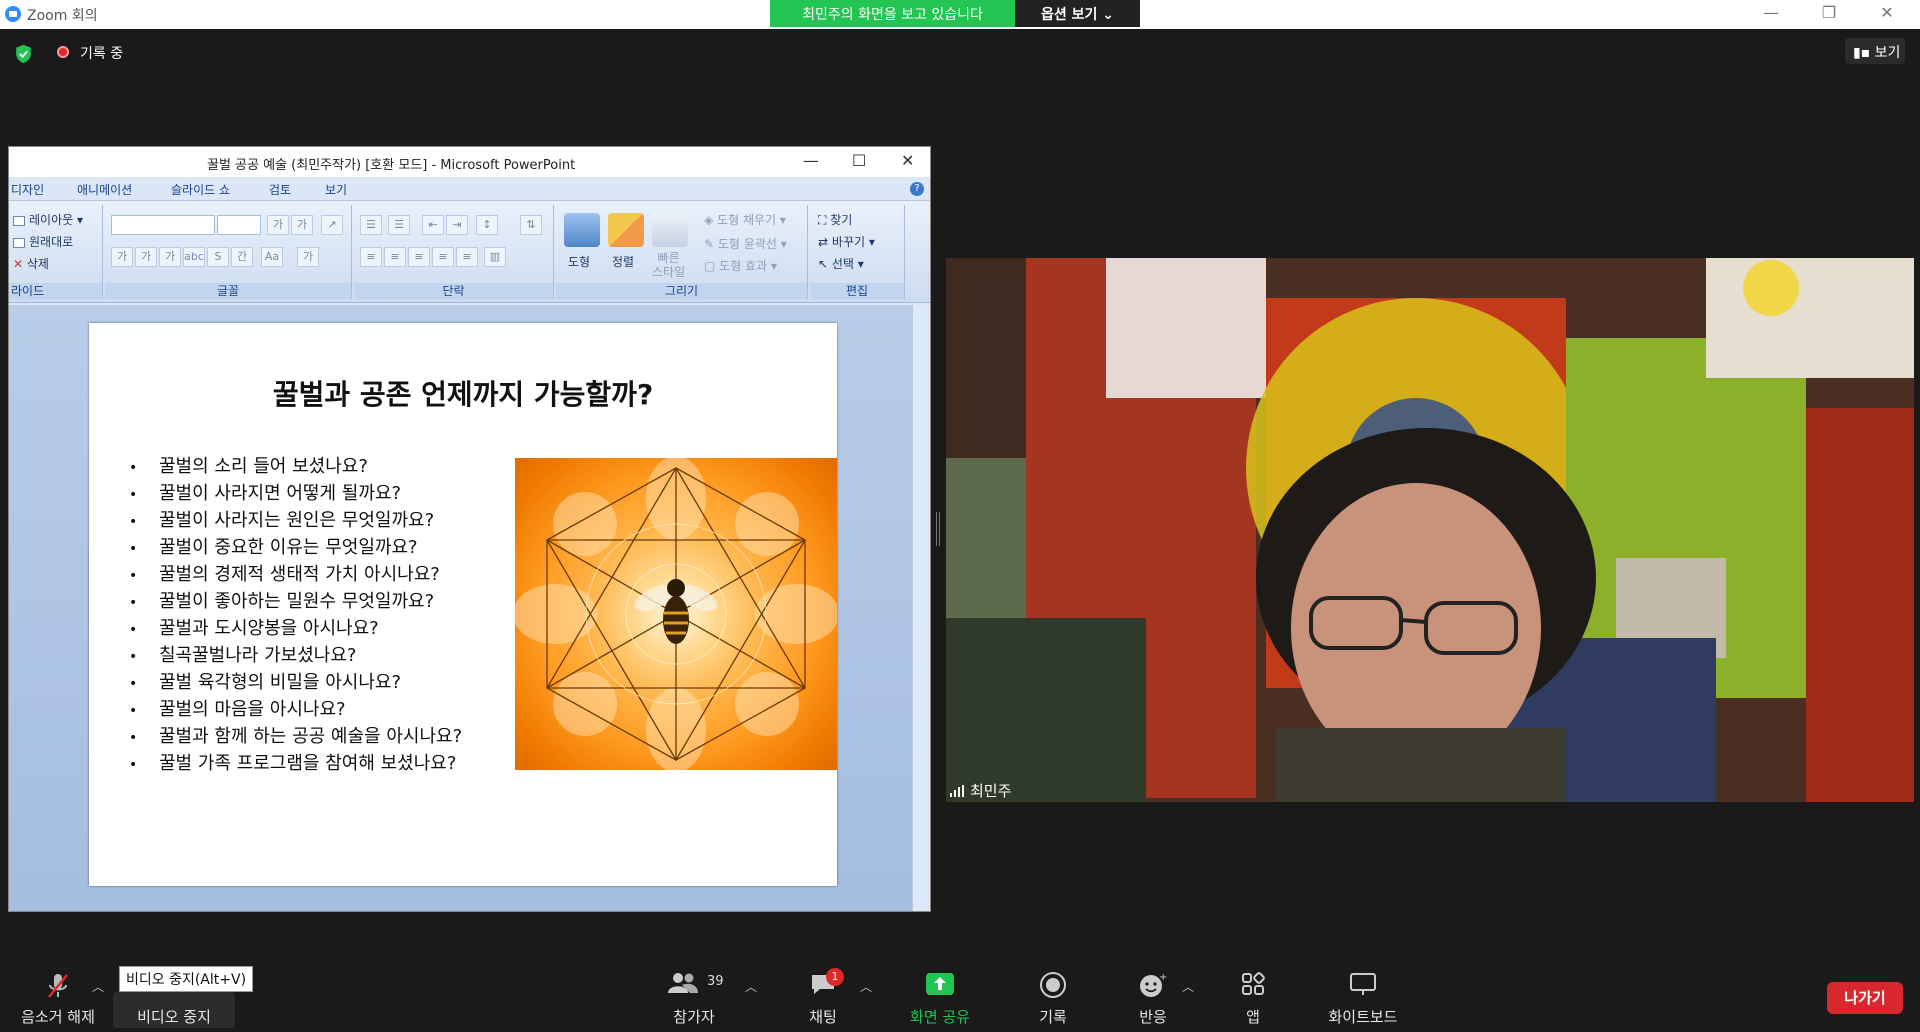 Image resolution: width=1920 pixels, height=1032 pixels. I want to click on share-status: 최민주의 화면을 보고 있습니다, so click(892, 13).